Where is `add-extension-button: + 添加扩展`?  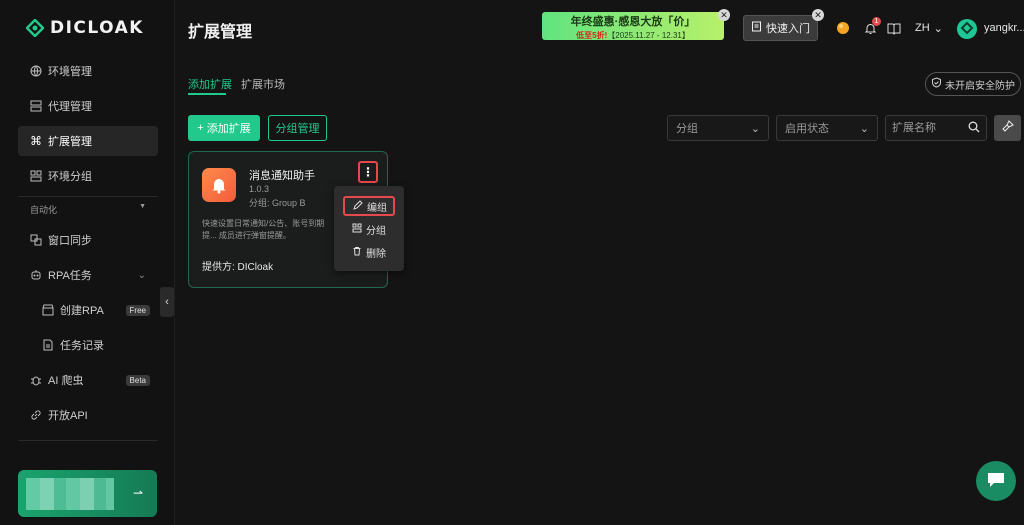
add-extension-button: + 添加扩展 is located at coordinates (224, 128).